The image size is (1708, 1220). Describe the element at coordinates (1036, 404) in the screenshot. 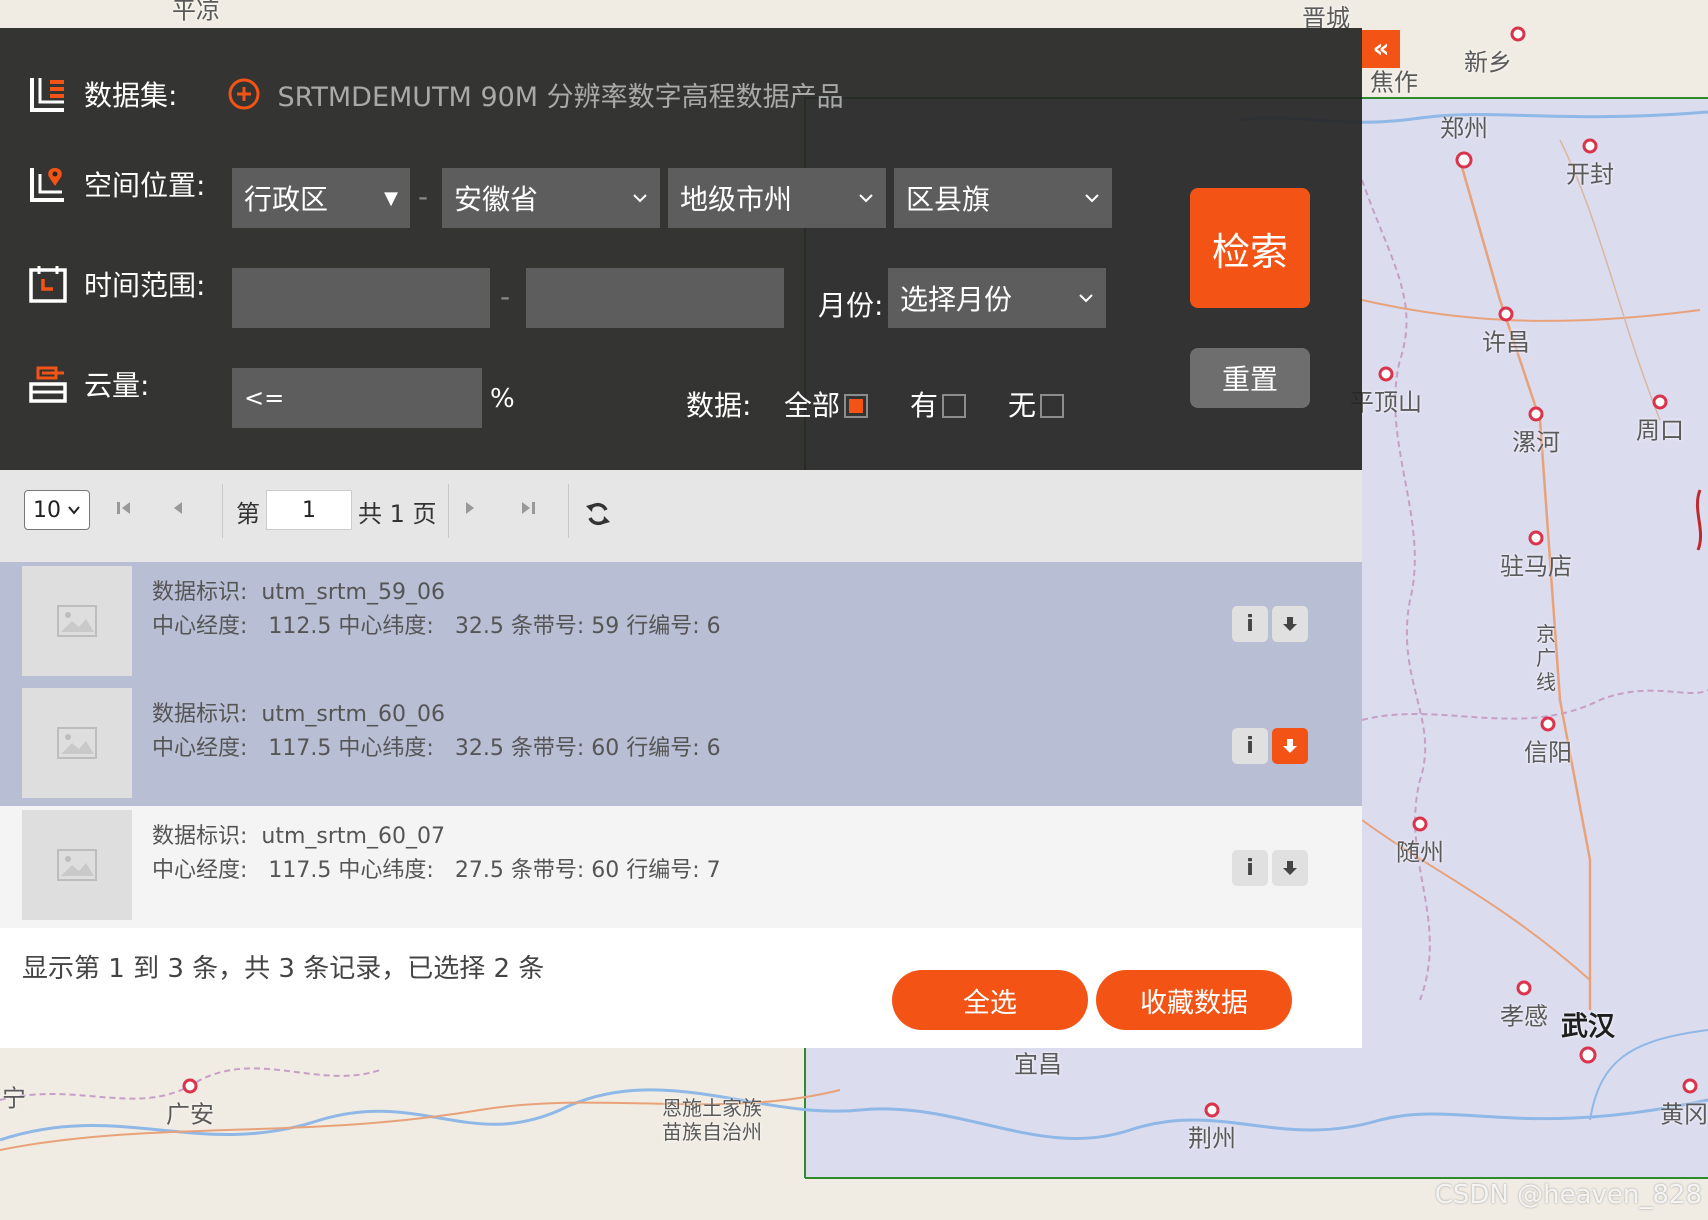

I see `data-filter-none: 无` at that location.